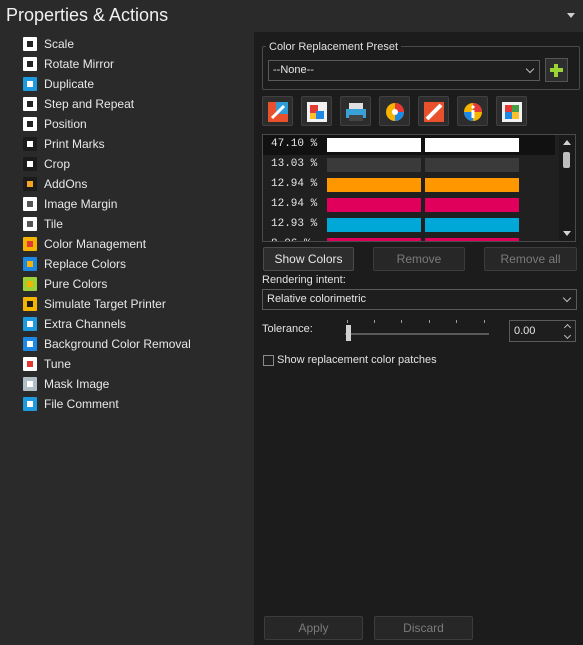 This screenshot has width=583, height=645. I want to click on color-wheel-icon, so click(395, 112).